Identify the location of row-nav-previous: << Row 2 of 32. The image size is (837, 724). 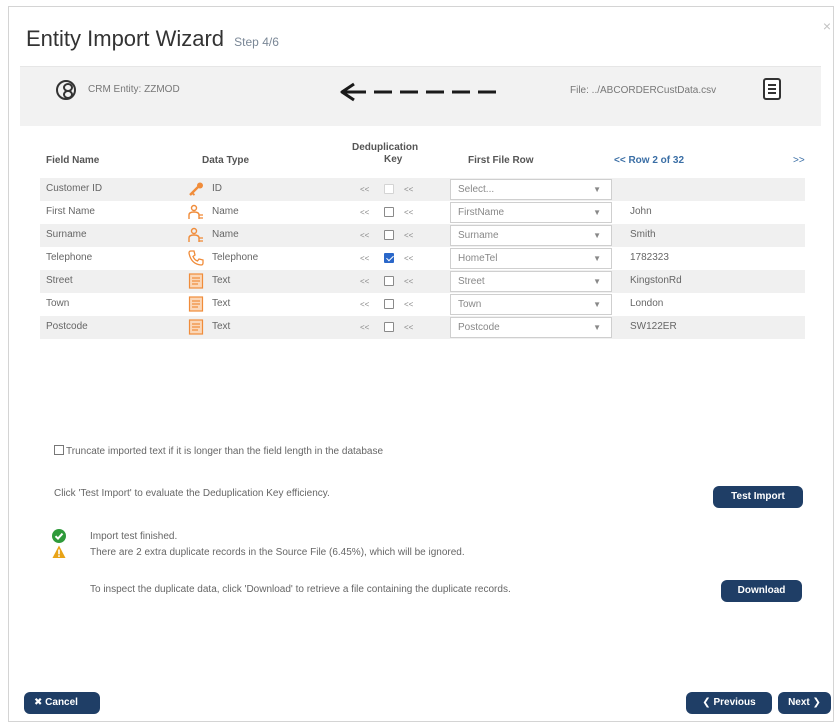
(649, 160).